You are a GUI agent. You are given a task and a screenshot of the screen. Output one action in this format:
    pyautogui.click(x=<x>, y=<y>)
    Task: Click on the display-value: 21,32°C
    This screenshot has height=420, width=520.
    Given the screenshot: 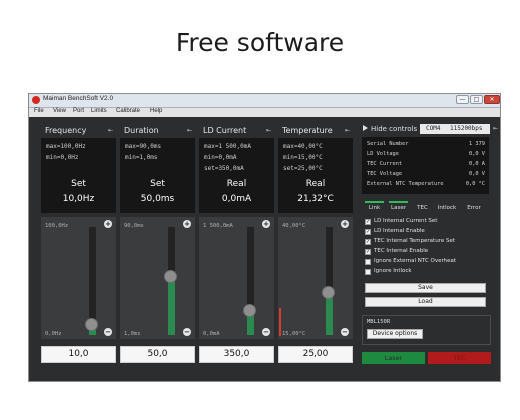 What is the action you would take?
    pyautogui.click(x=315, y=199)
    